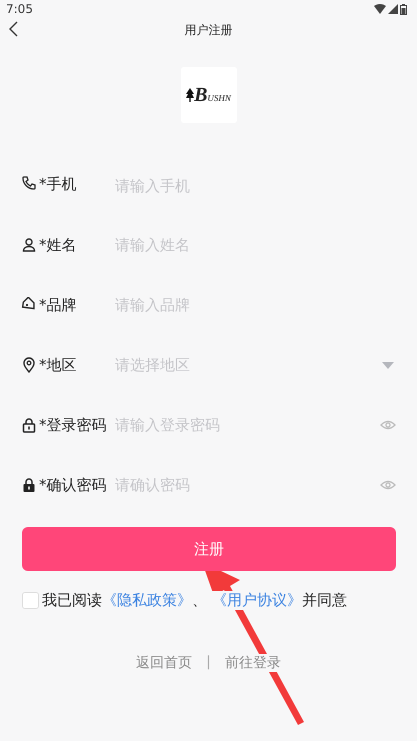 Image resolution: width=417 pixels, height=741 pixels. What do you see at coordinates (58, 245) in the screenshot?
I see `field-label: *姓名` at bounding box center [58, 245].